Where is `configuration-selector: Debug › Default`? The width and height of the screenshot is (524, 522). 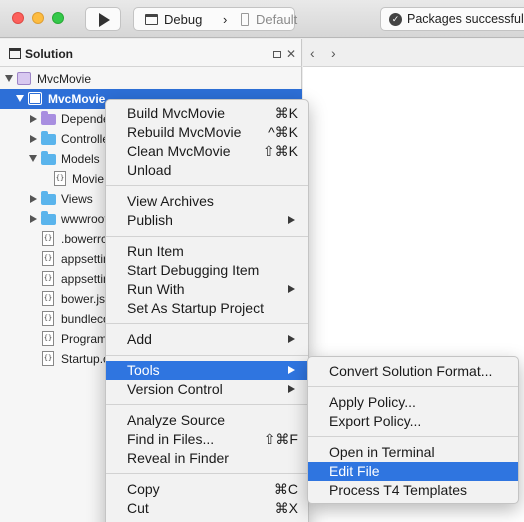 configuration-selector: Debug › Default is located at coordinates (215, 19).